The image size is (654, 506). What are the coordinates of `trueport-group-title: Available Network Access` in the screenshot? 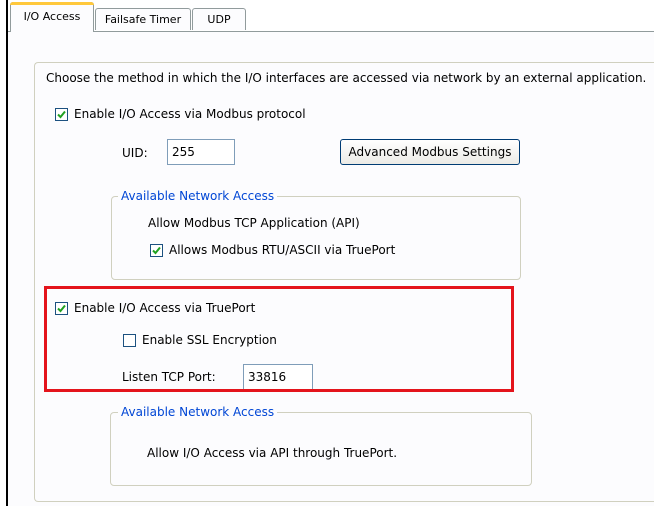 It's located at (198, 412).